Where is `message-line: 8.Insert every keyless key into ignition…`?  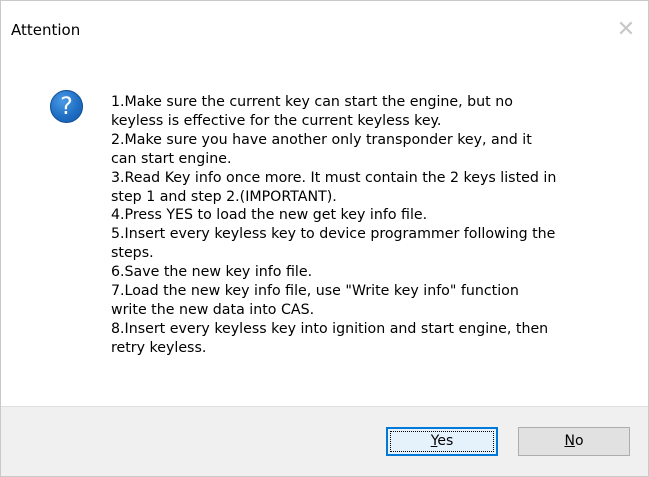
message-line: 8.Insert every keyless key into ignition… is located at coordinates (330, 328).